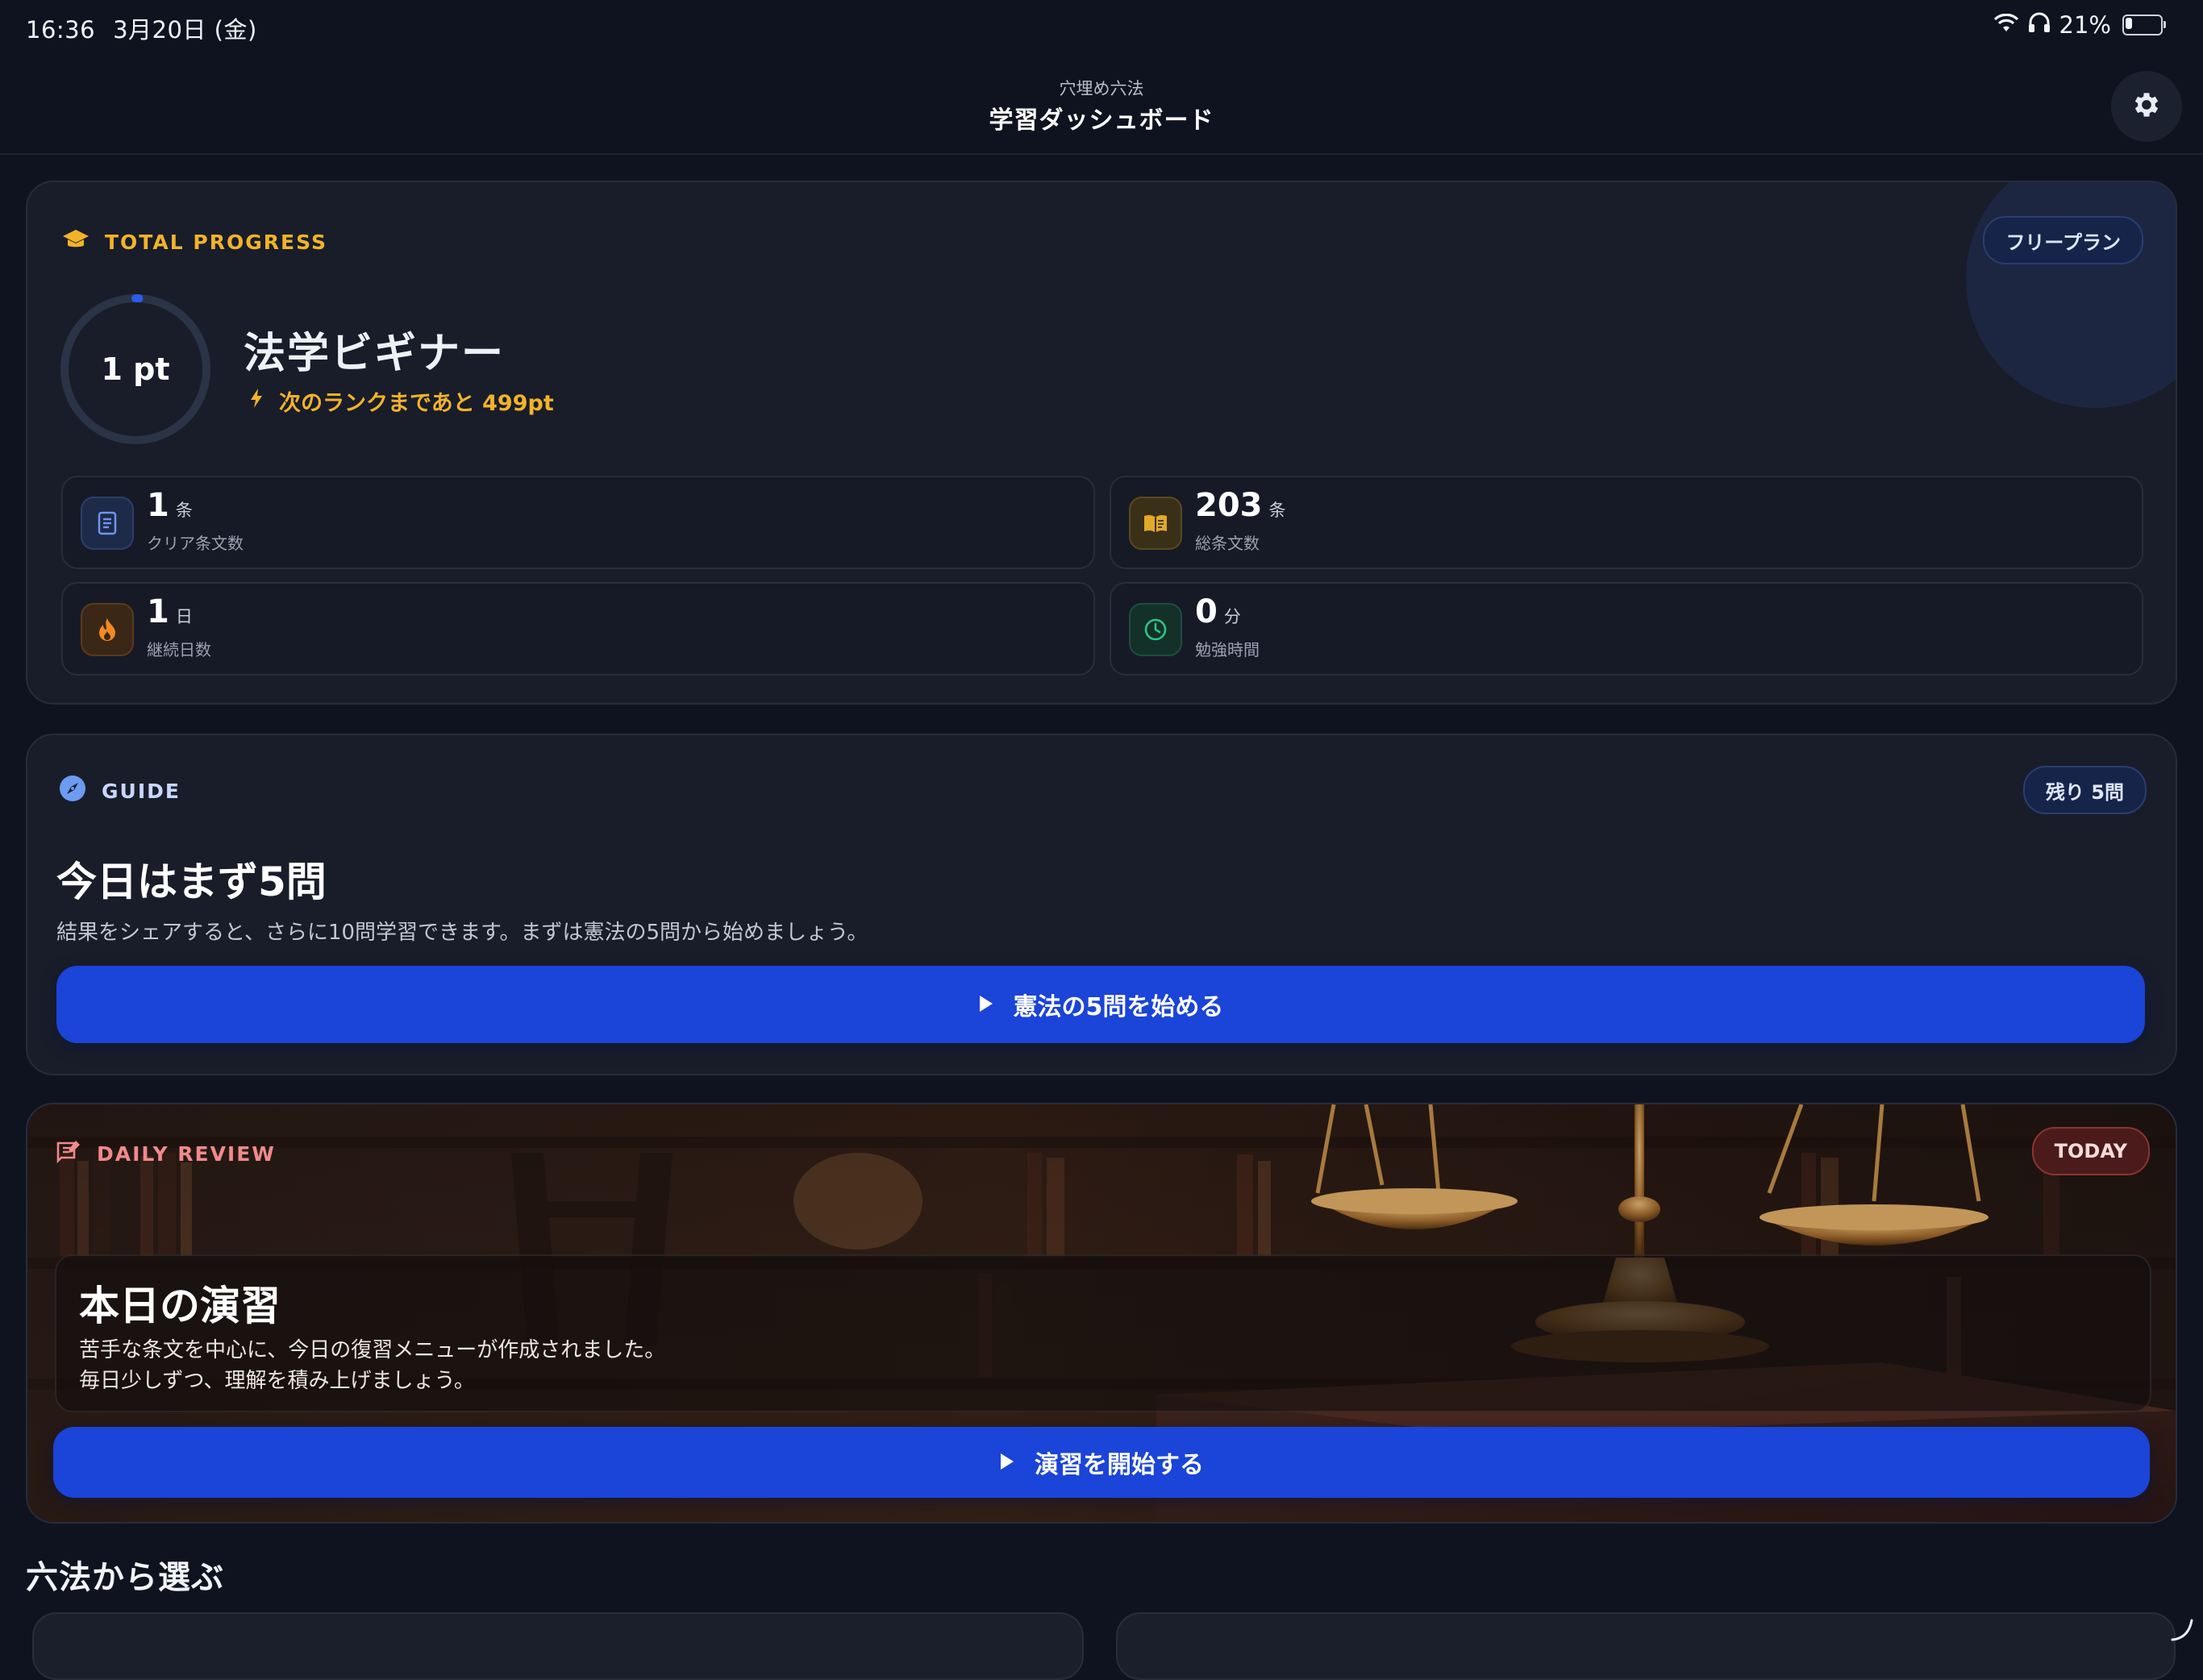 The image size is (2203, 1680). I want to click on guide-label: GUIDE, so click(141, 791).